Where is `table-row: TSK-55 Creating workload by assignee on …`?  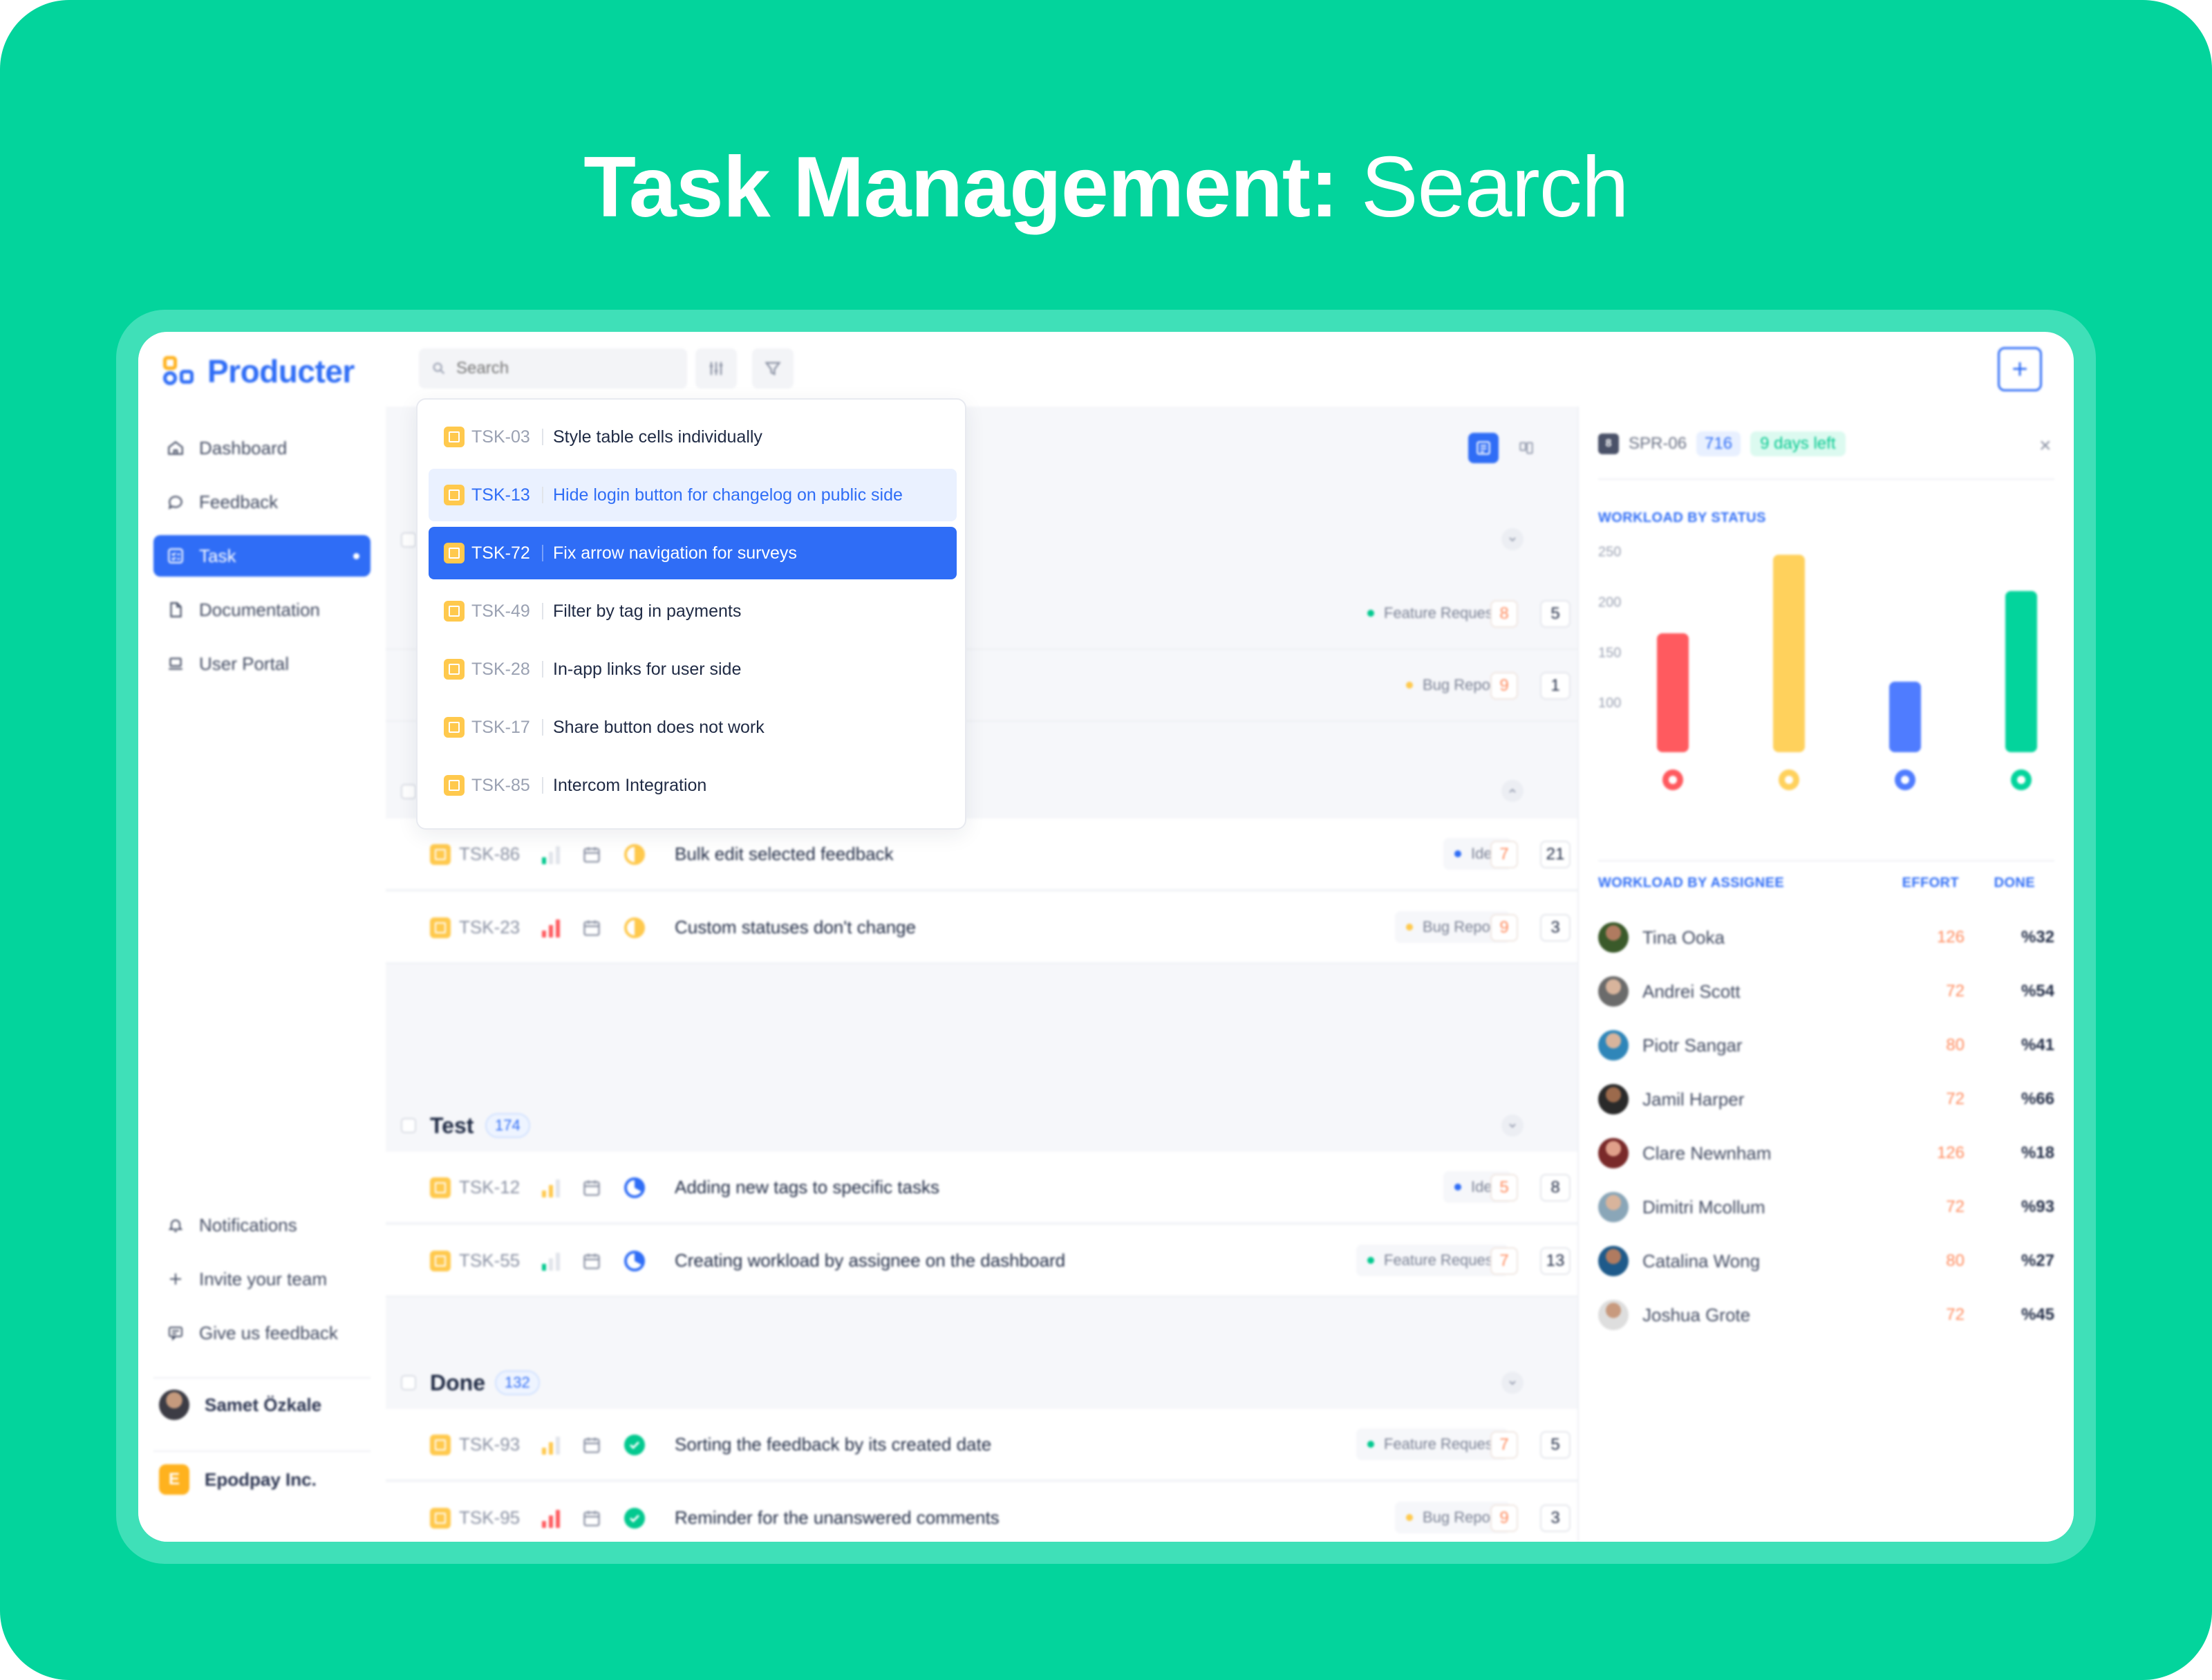
table-row: TSK-55 Creating workload by assignee on … is located at coordinates (1003, 1261).